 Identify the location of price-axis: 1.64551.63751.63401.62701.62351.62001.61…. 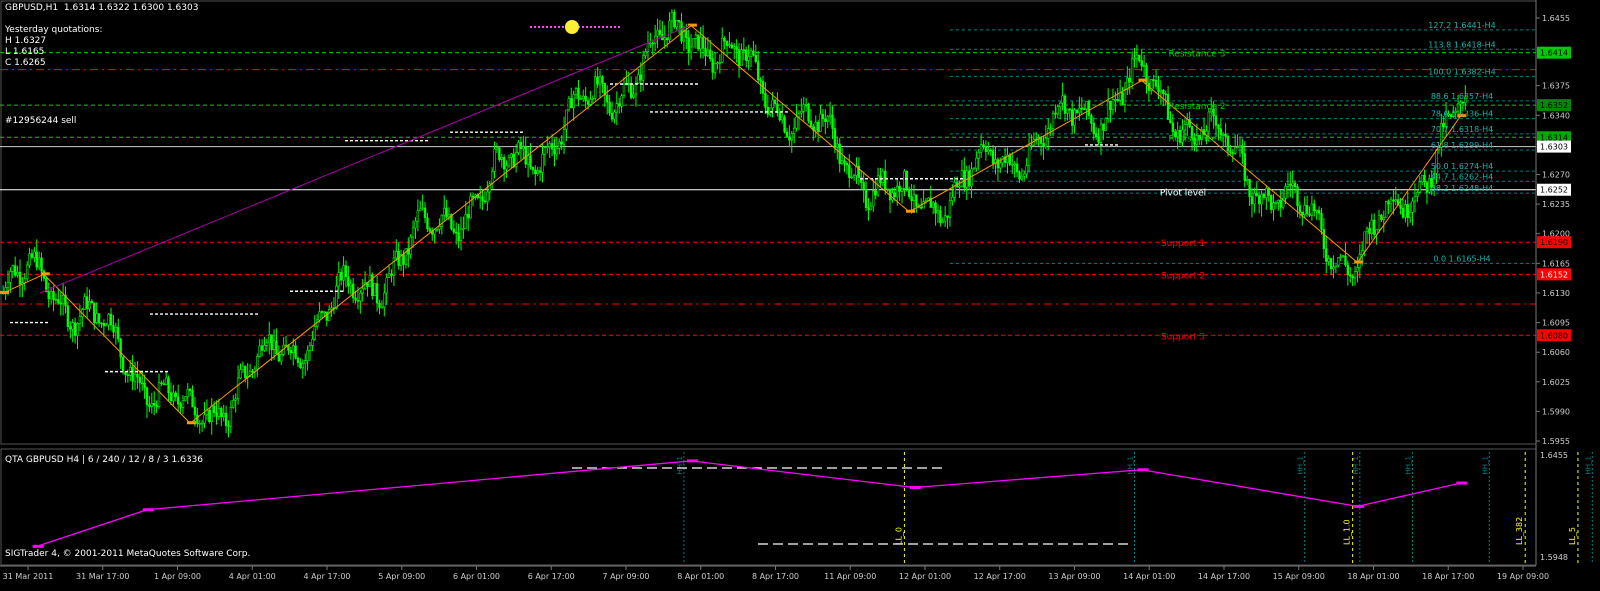
(1553, 282).